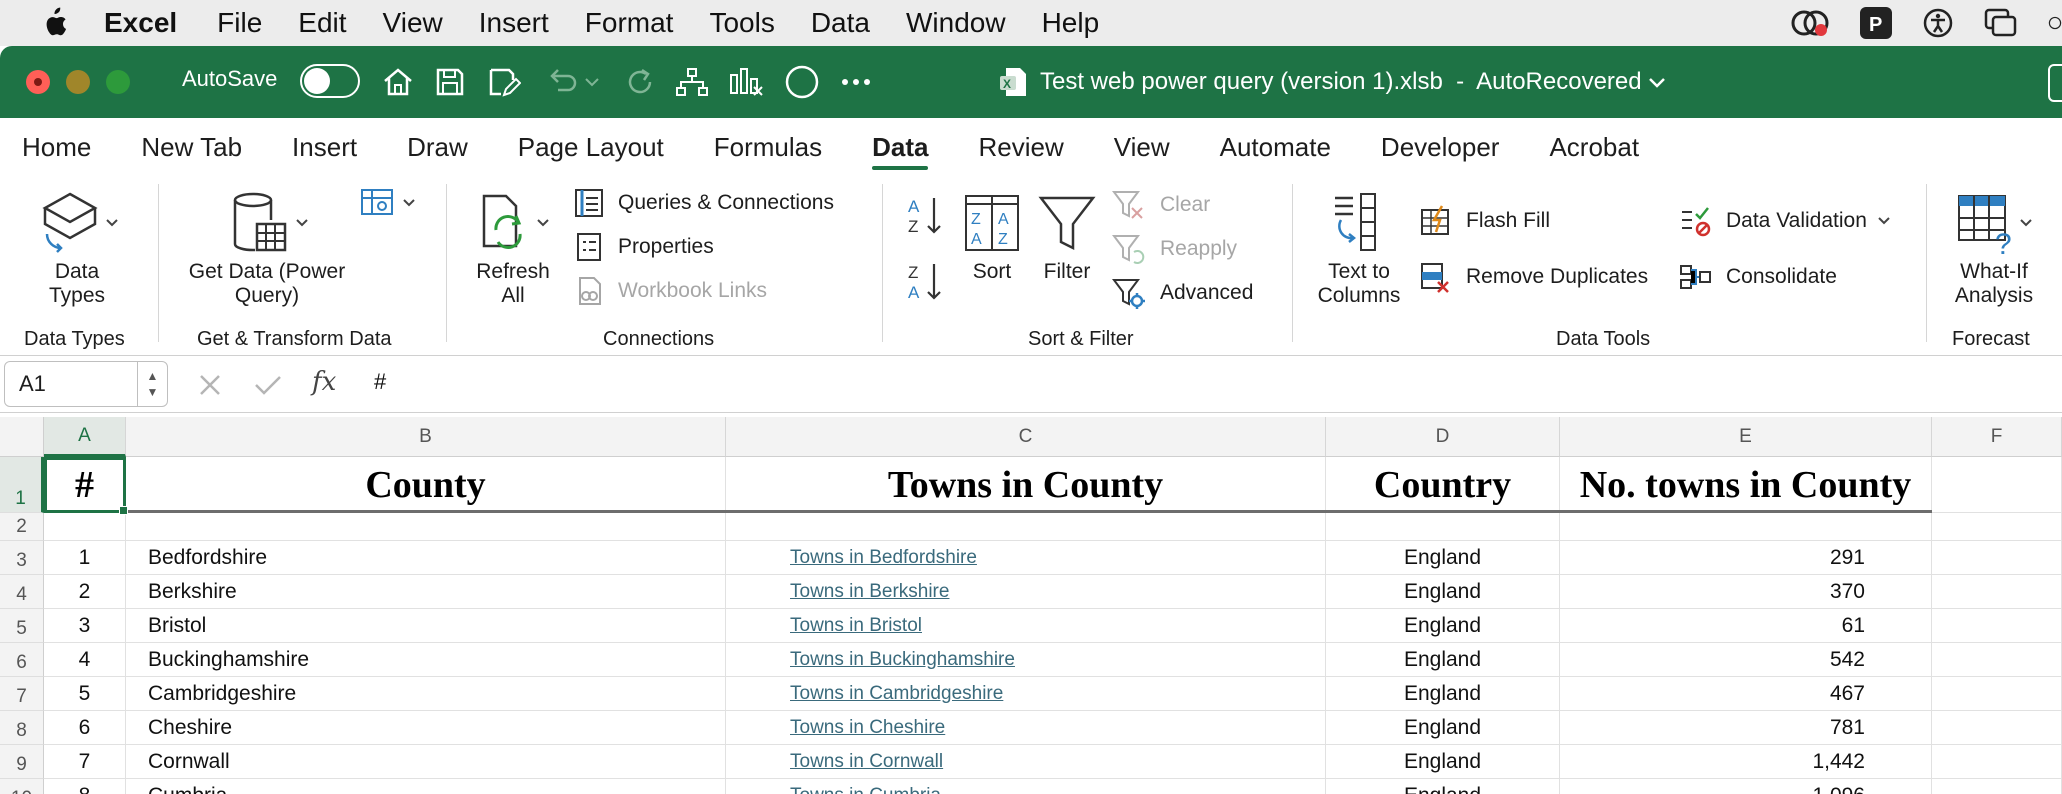 The width and height of the screenshot is (2062, 794). I want to click on cell-towns-link: Towns in Berkshire, so click(1026, 591).